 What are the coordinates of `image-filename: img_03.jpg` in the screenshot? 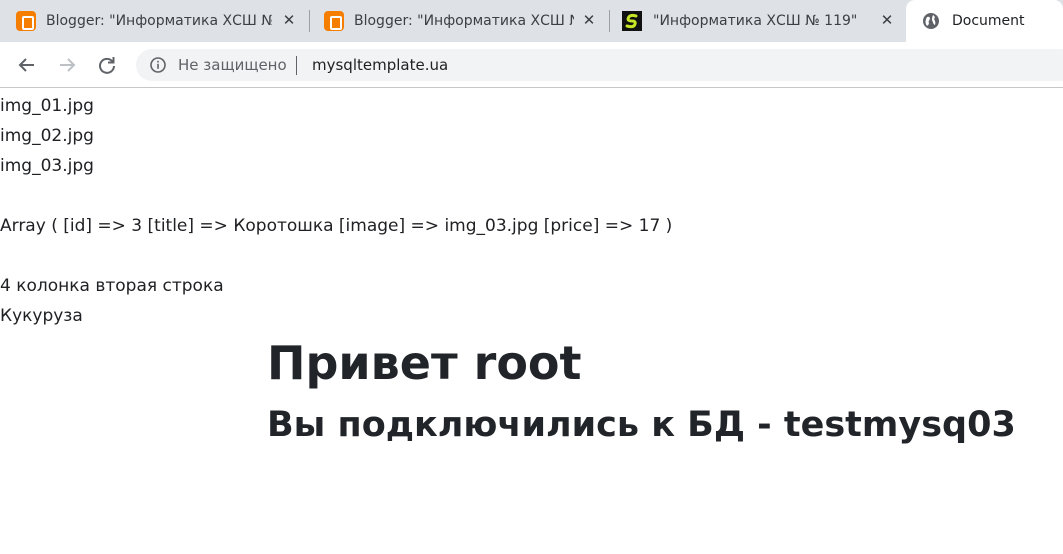 It's located at (47, 166).